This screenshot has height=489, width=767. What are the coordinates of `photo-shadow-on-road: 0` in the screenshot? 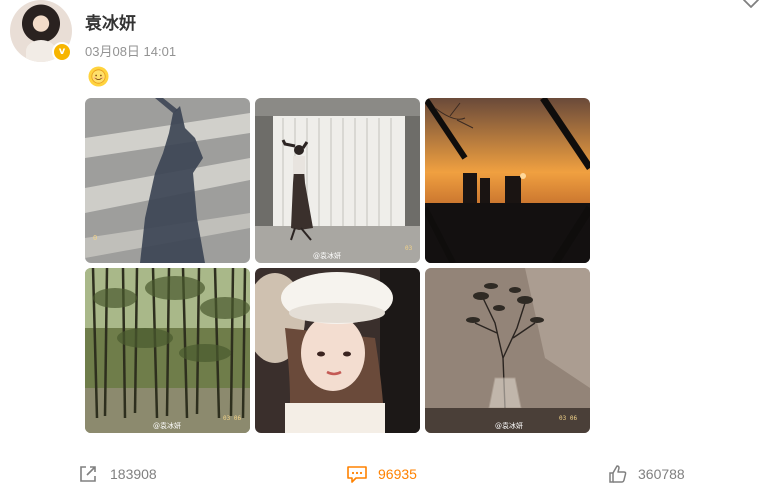 It's located at (167, 180).